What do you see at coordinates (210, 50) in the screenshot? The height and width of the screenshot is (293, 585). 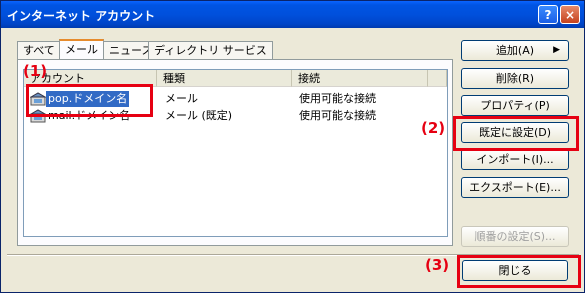 I see `tab-directory-service: ディレクトリ サービス` at bounding box center [210, 50].